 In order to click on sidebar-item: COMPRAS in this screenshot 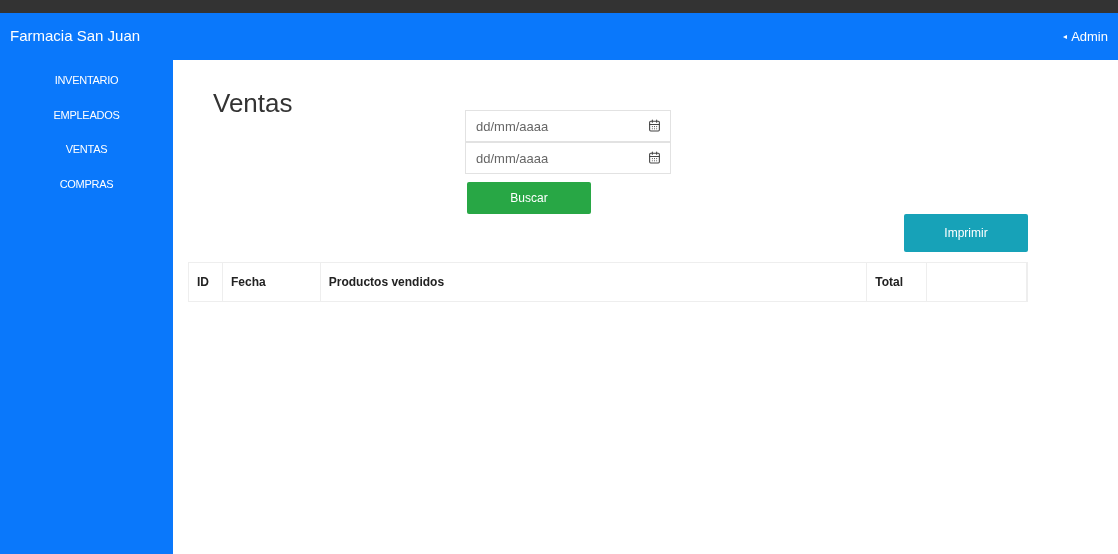, I will do `click(86, 183)`.